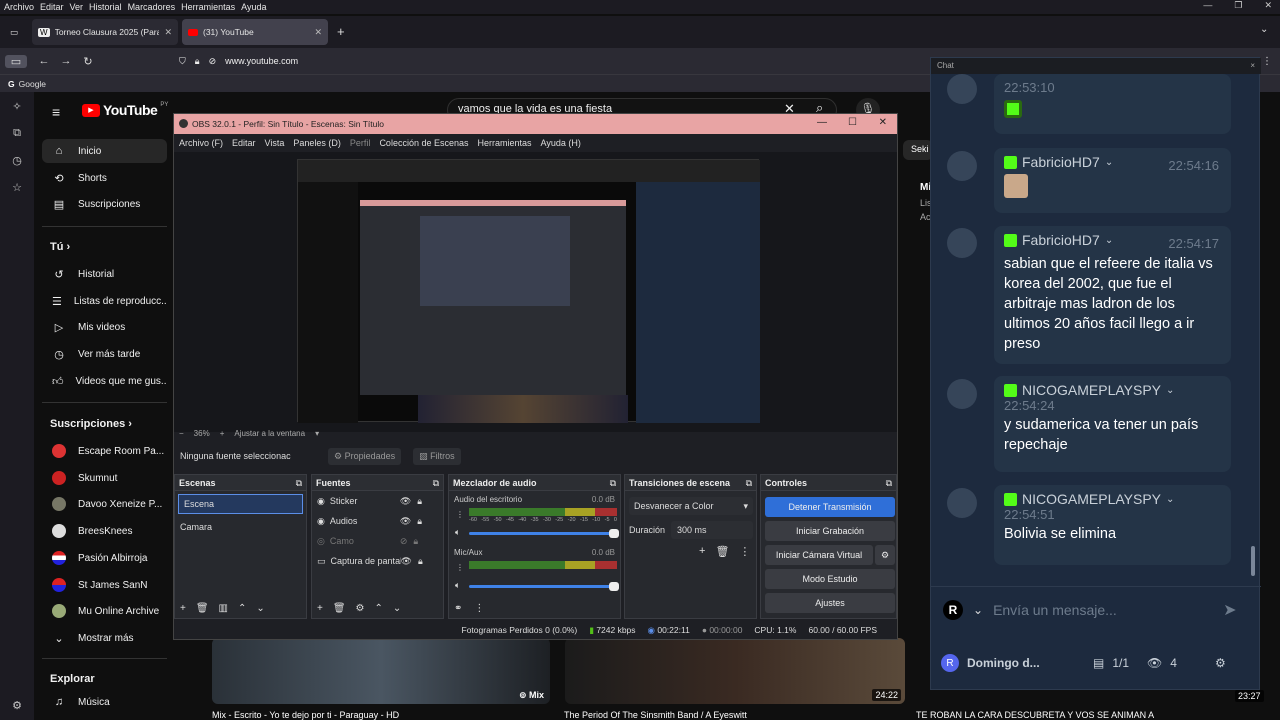  I want to click on studio-mode-button: Modo Estudio, so click(830, 579).